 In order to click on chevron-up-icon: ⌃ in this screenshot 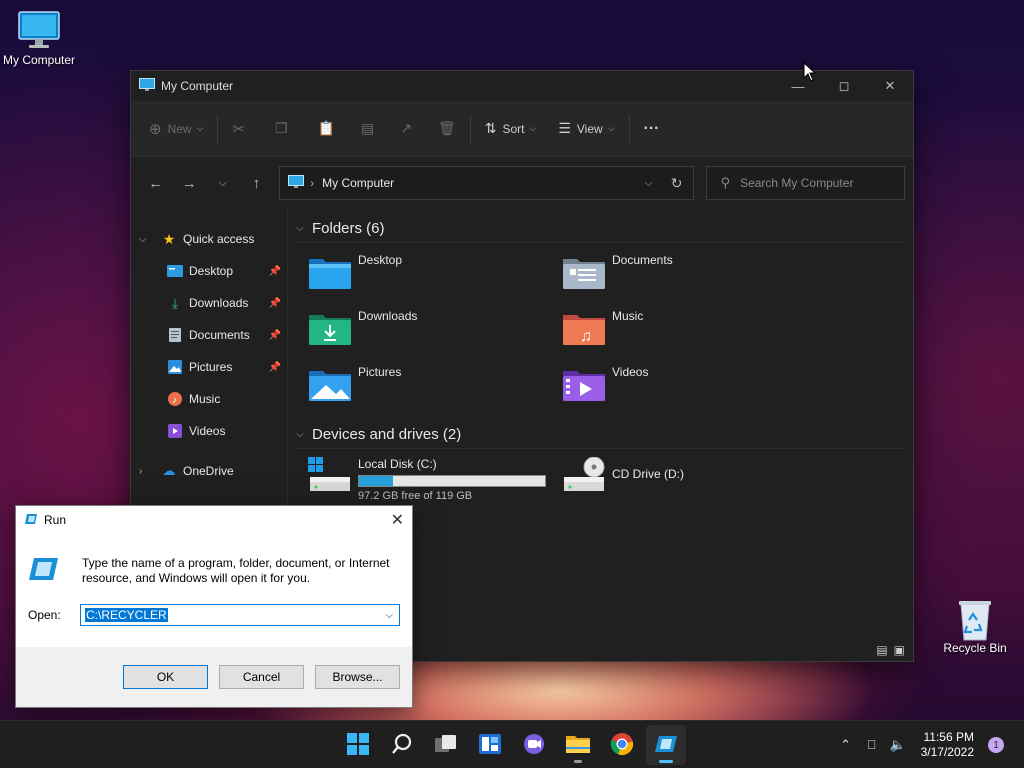, I will do `click(846, 745)`.